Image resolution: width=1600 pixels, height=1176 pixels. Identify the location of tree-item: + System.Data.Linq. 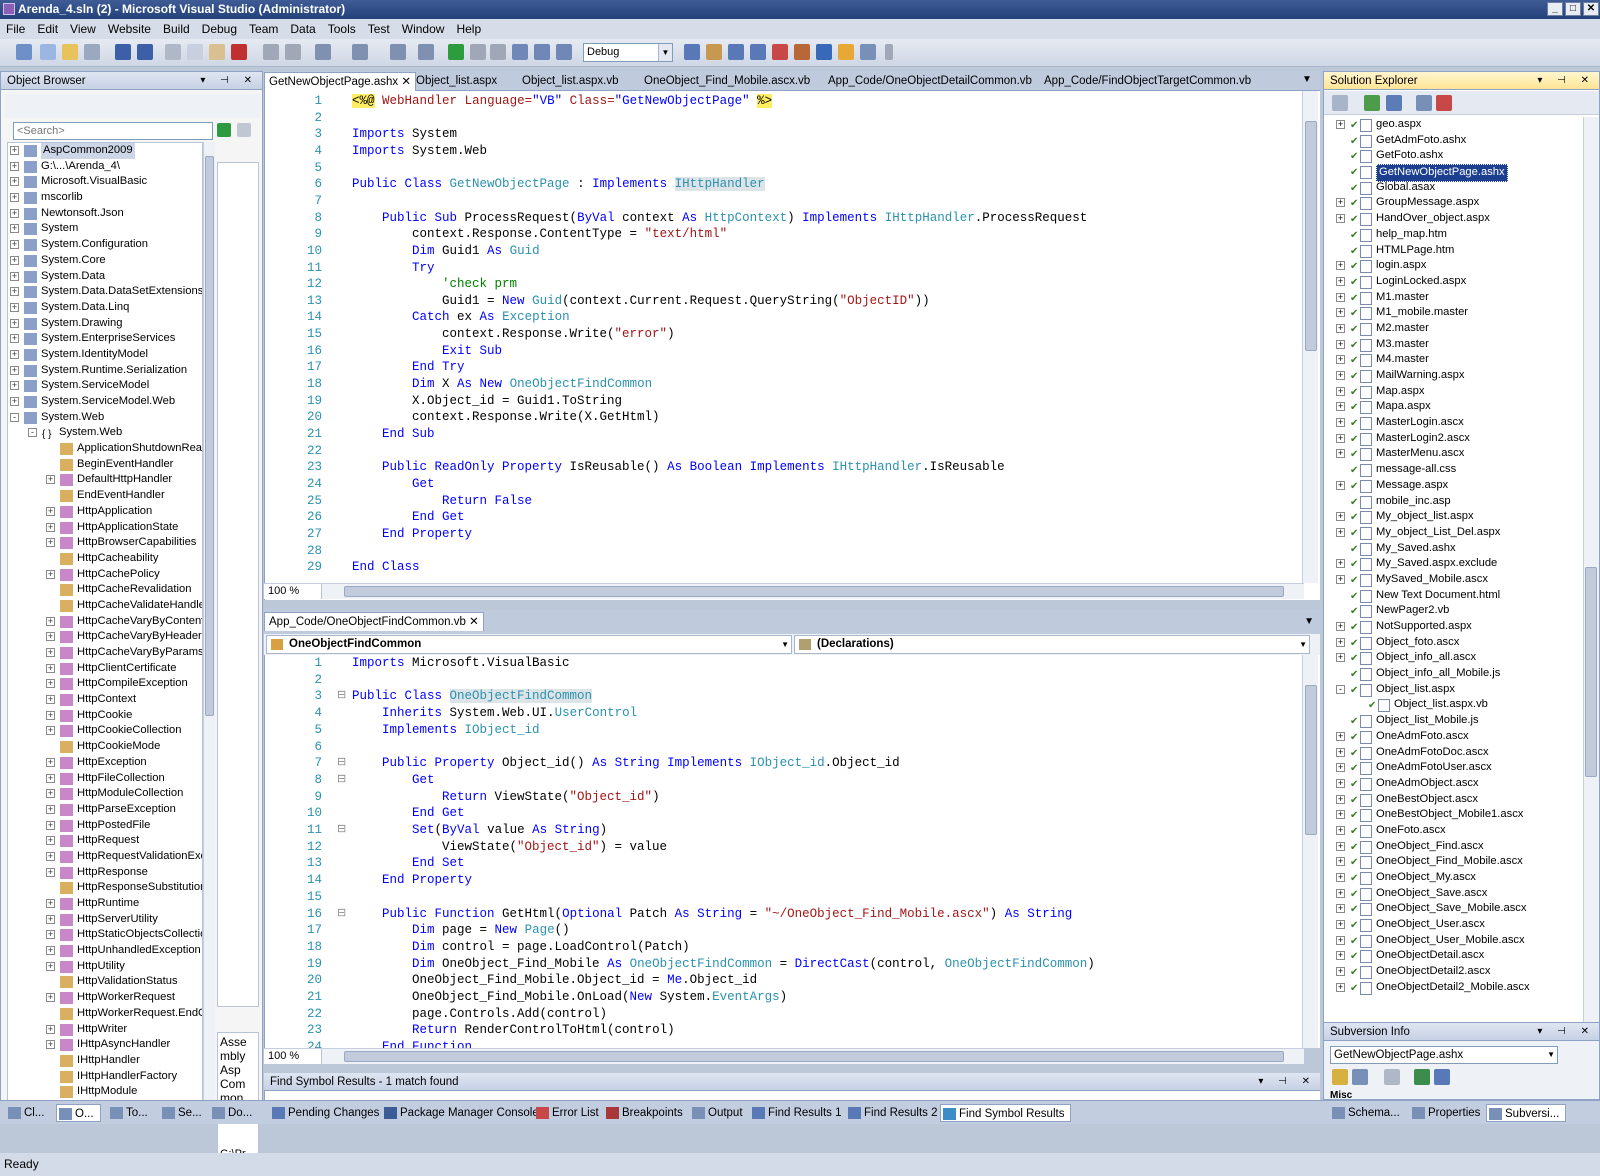
(105, 308).